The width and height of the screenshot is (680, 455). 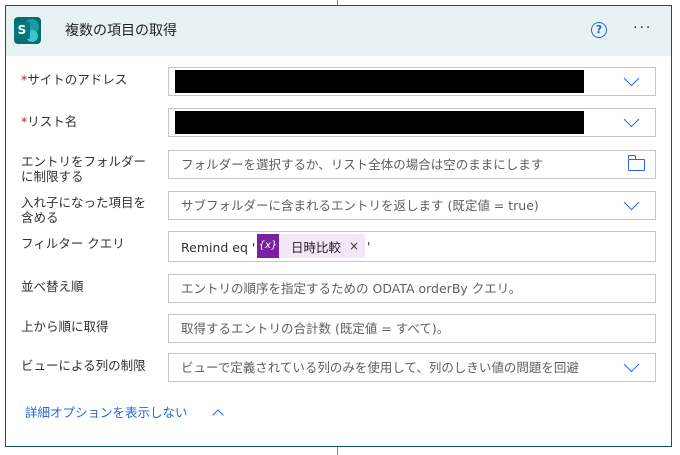 What do you see at coordinates (83, 365) in the screenshot?
I see `field-label: ビューによる列の制限` at bounding box center [83, 365].